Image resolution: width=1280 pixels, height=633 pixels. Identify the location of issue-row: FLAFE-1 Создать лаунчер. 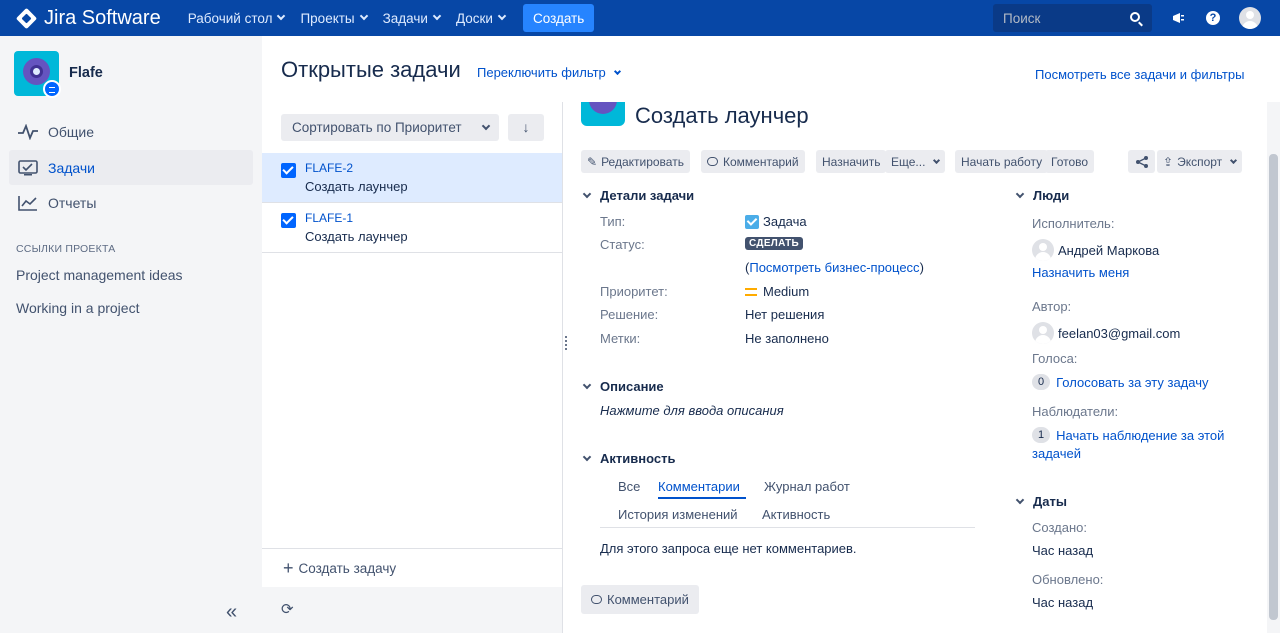
(412, 228).